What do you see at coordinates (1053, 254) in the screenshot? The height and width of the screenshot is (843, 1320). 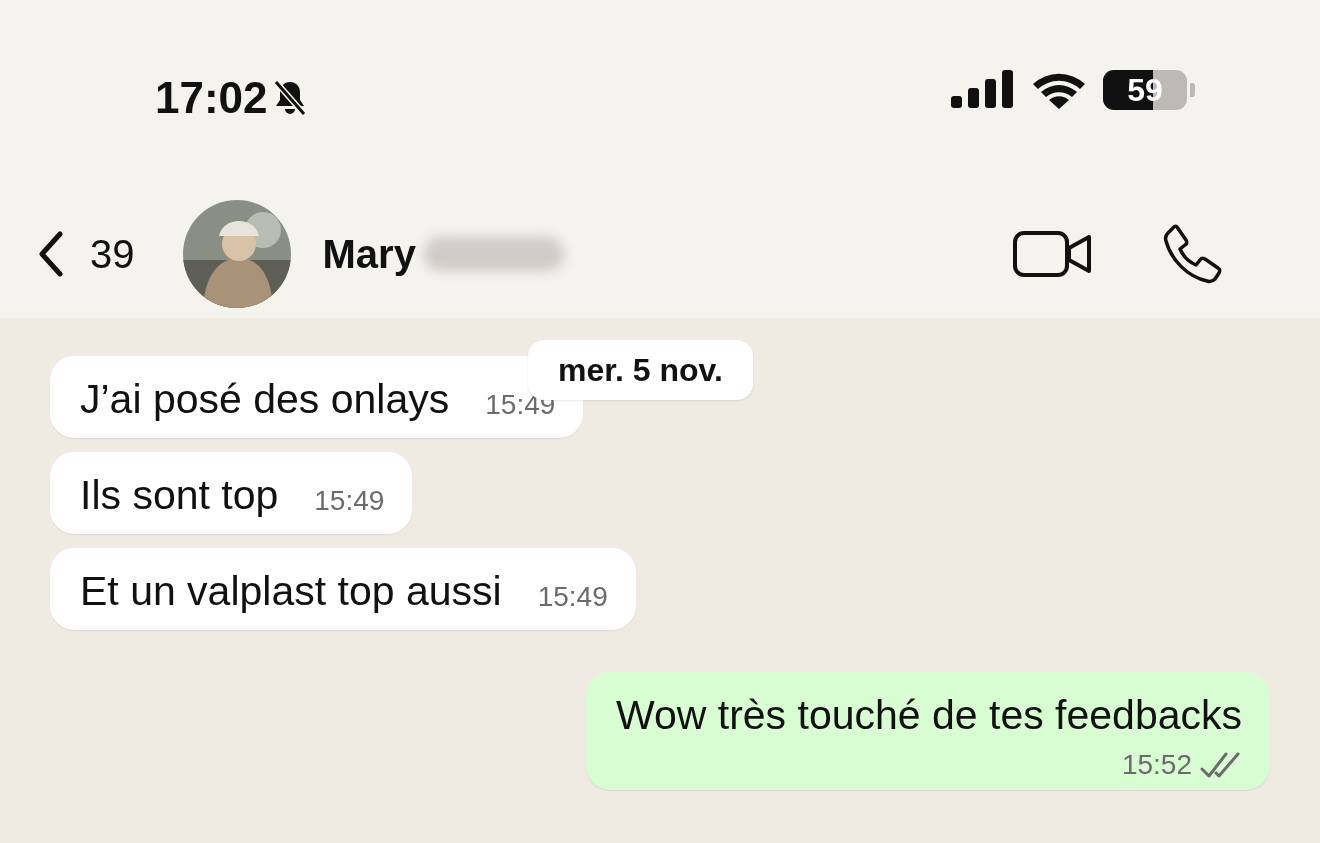 I see `video-call-button` at bounding box center [1053, 254].